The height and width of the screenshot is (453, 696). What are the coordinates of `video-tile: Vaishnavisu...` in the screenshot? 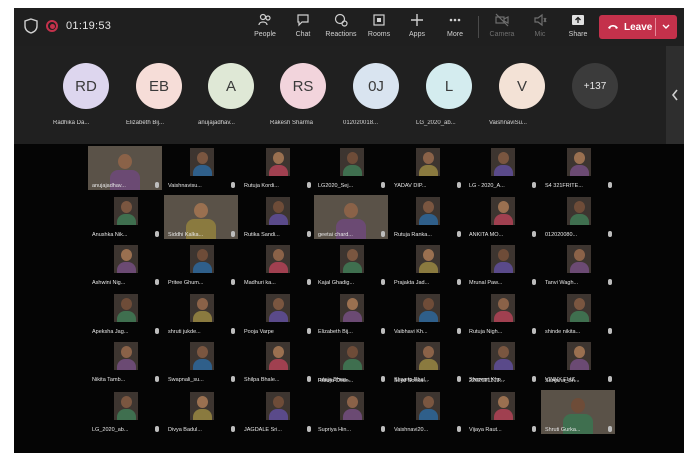 It's located at (201, 168).